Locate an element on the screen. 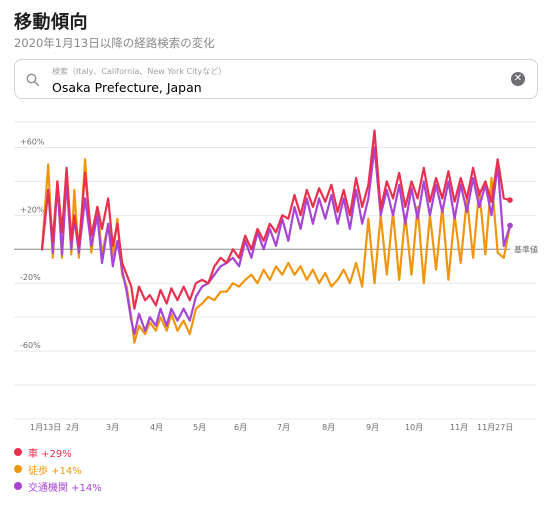 This screenshot has width=550, height=506. y-tick-label: -60% is located at coordinates (30, 345).